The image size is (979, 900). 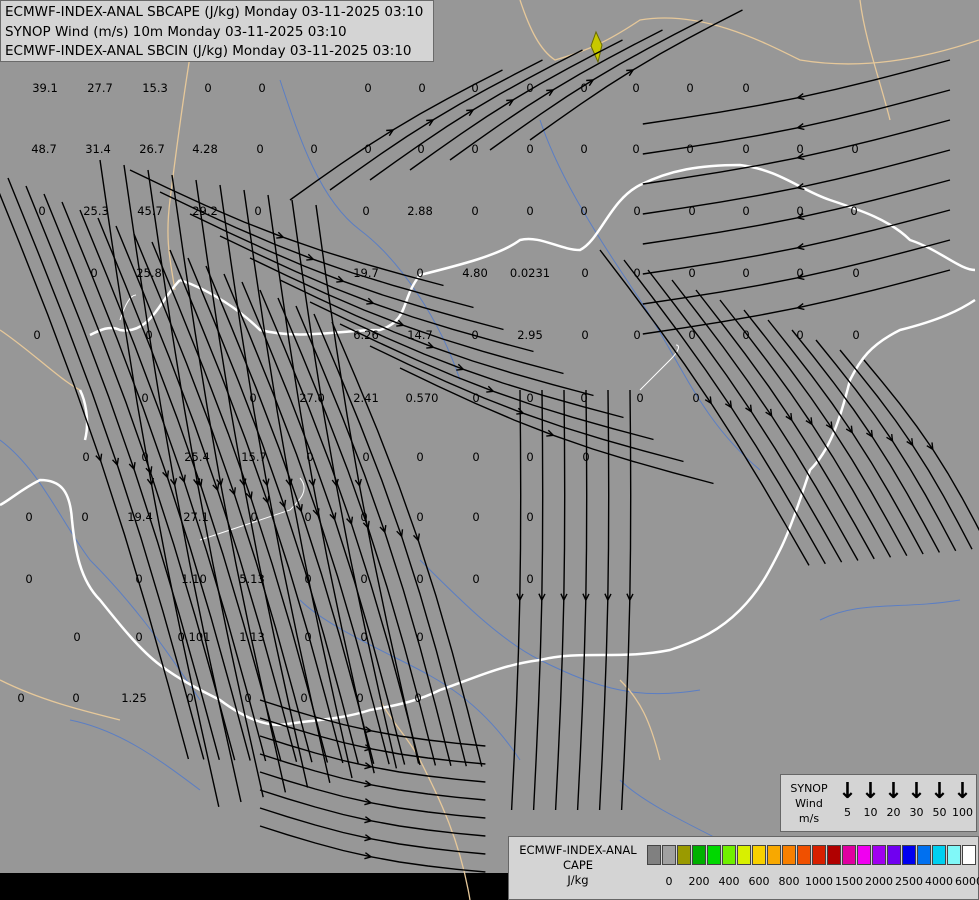 What do you see at coordinates (729, 881) in the screenshot?
I see `cape-tick-label: 400` at bounding box center [729, 881].